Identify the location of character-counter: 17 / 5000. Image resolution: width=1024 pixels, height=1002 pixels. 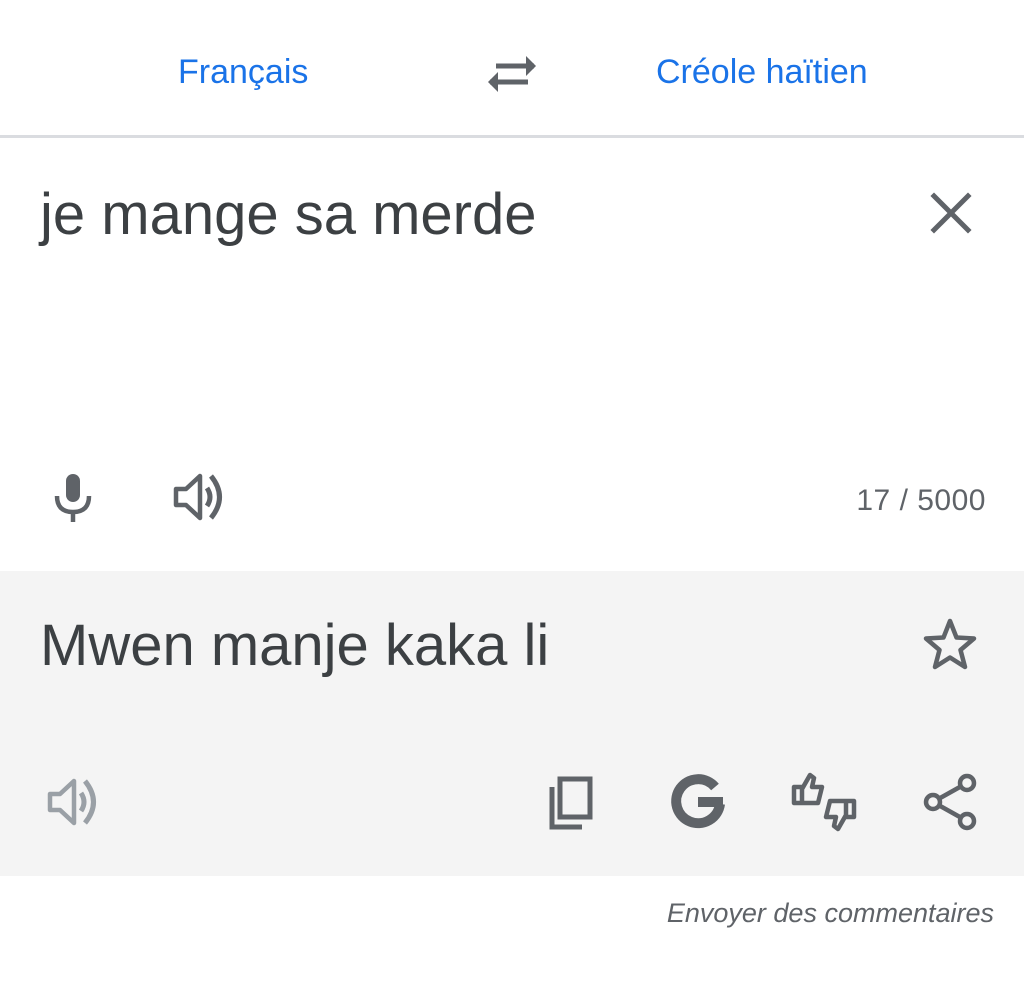
(921, 500).